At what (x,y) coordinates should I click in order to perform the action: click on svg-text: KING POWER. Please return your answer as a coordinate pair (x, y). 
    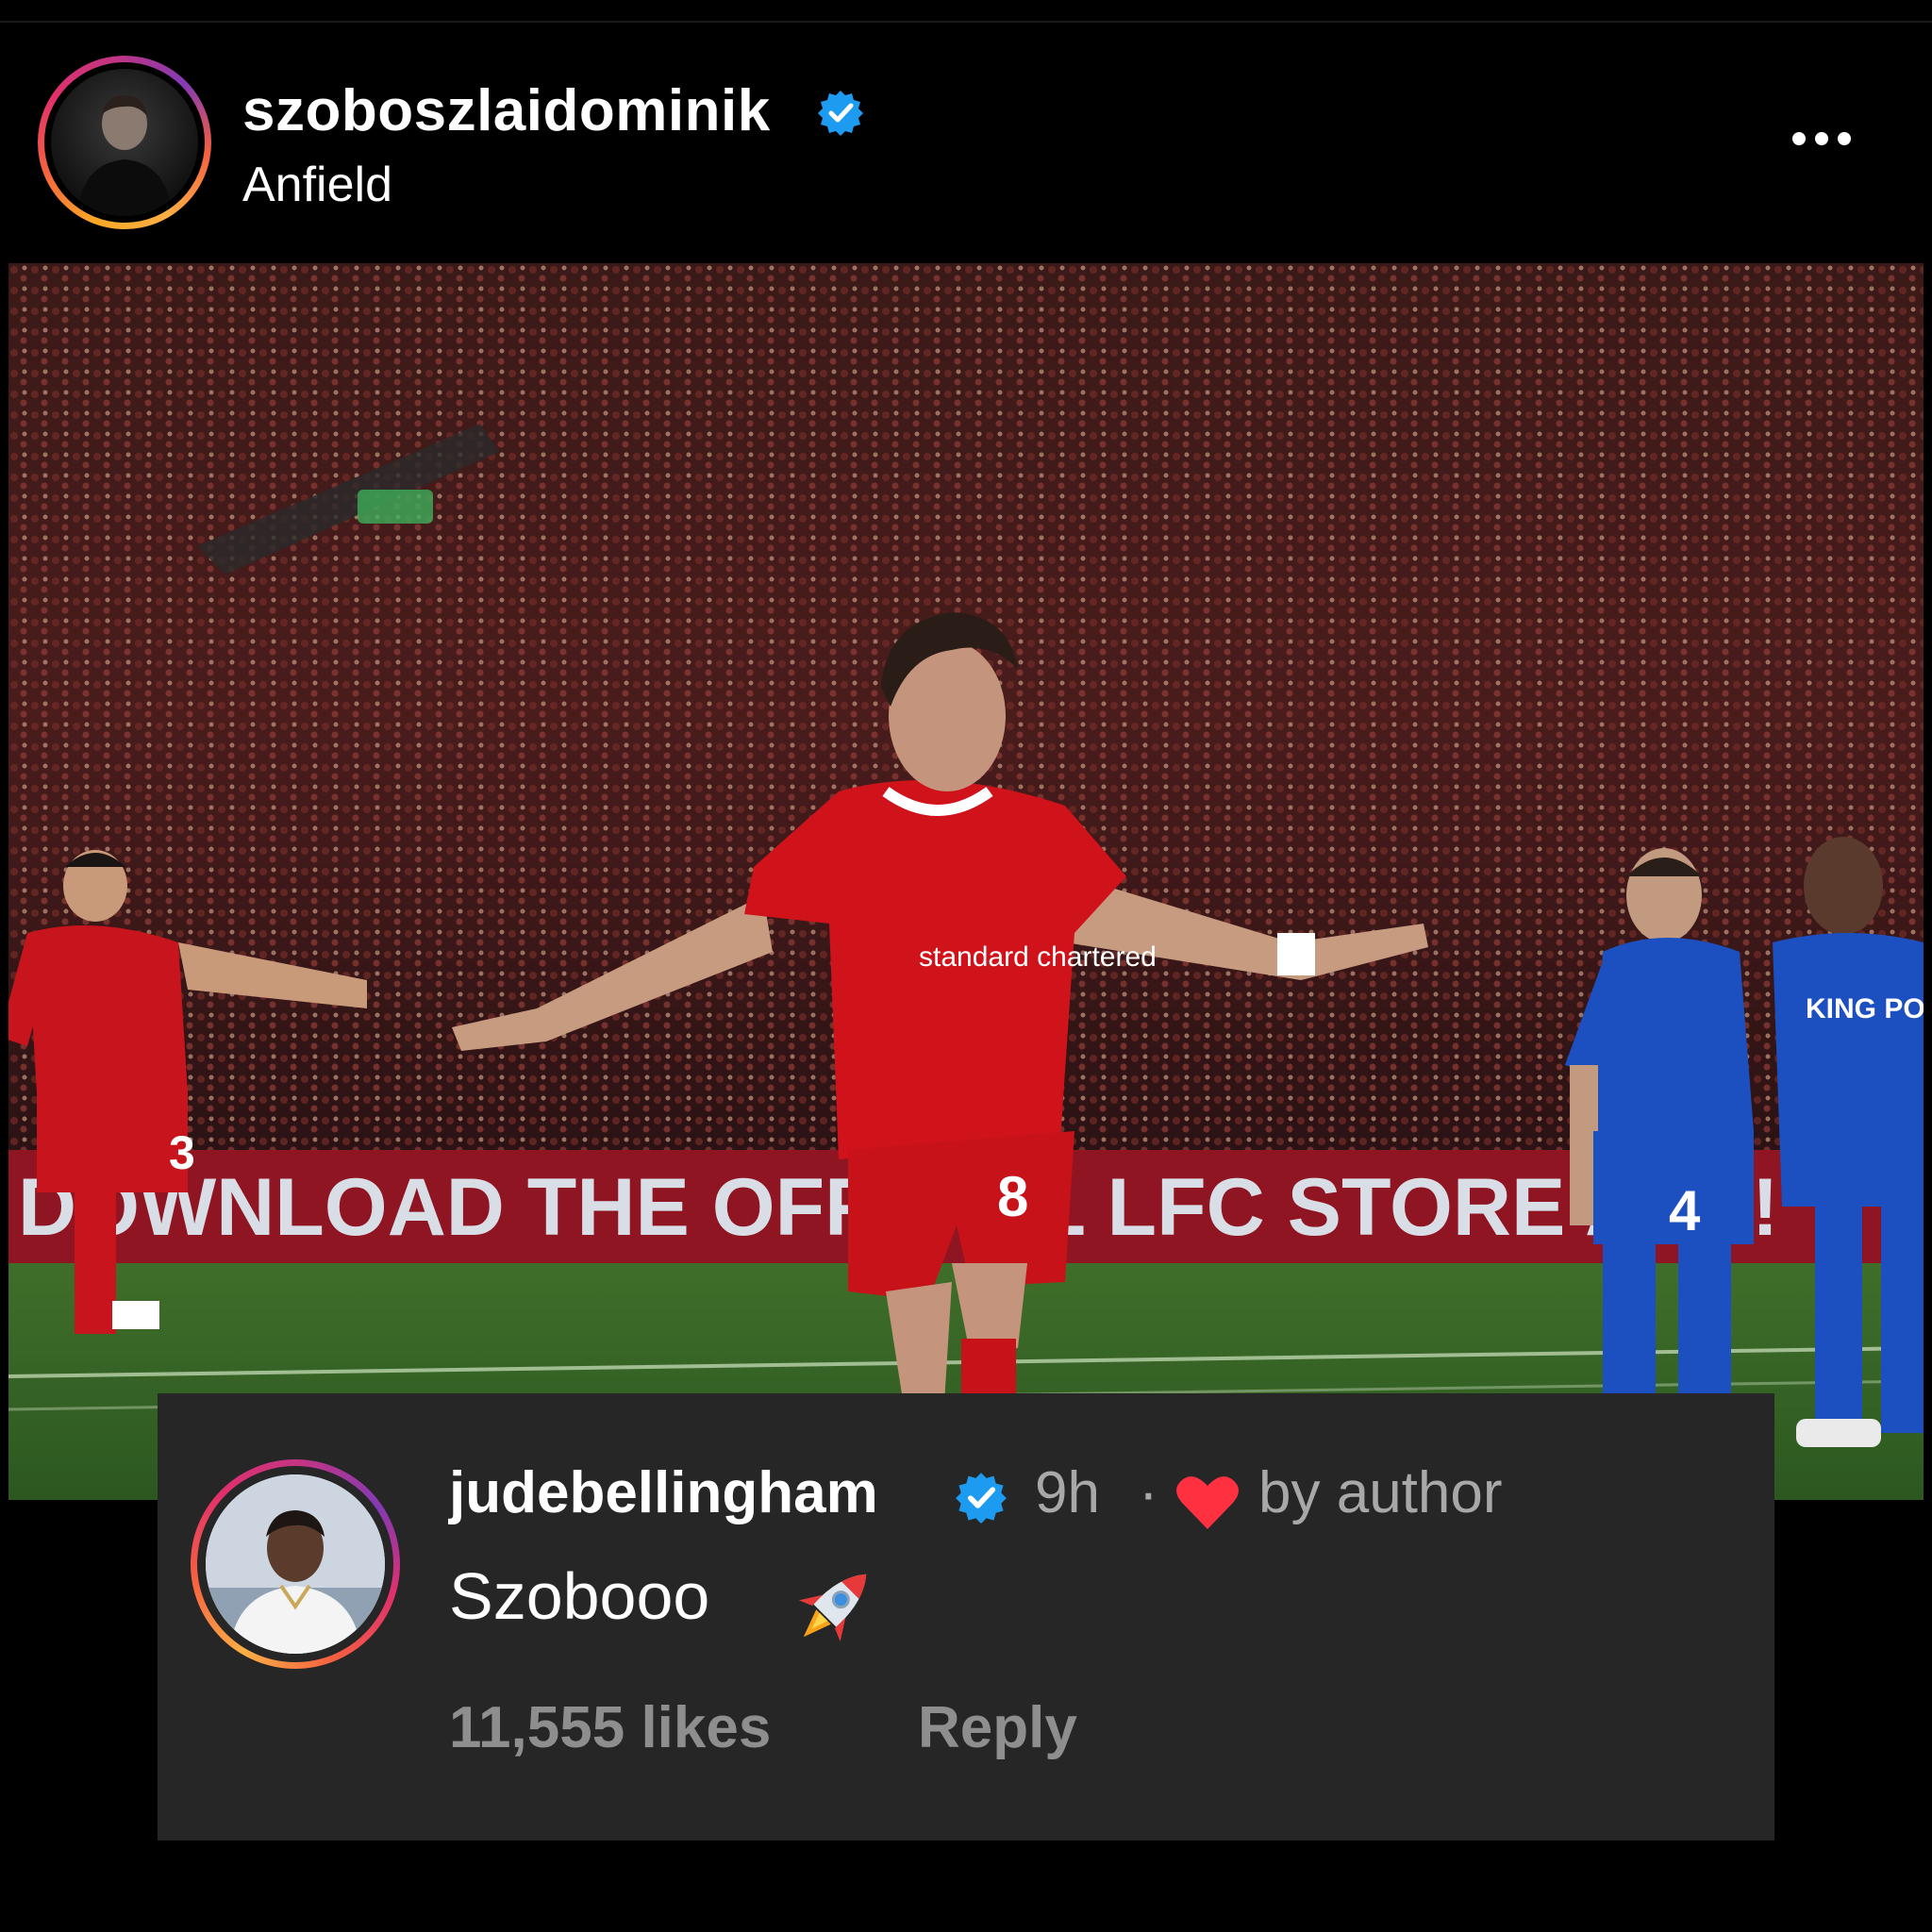
    Looking at the image, I should click on (1865, 1008).